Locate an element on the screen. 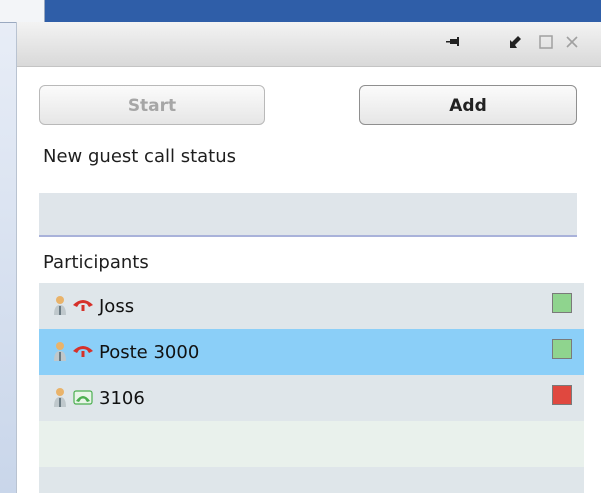  desktop-window-corner is located at coordinates (22, 11).